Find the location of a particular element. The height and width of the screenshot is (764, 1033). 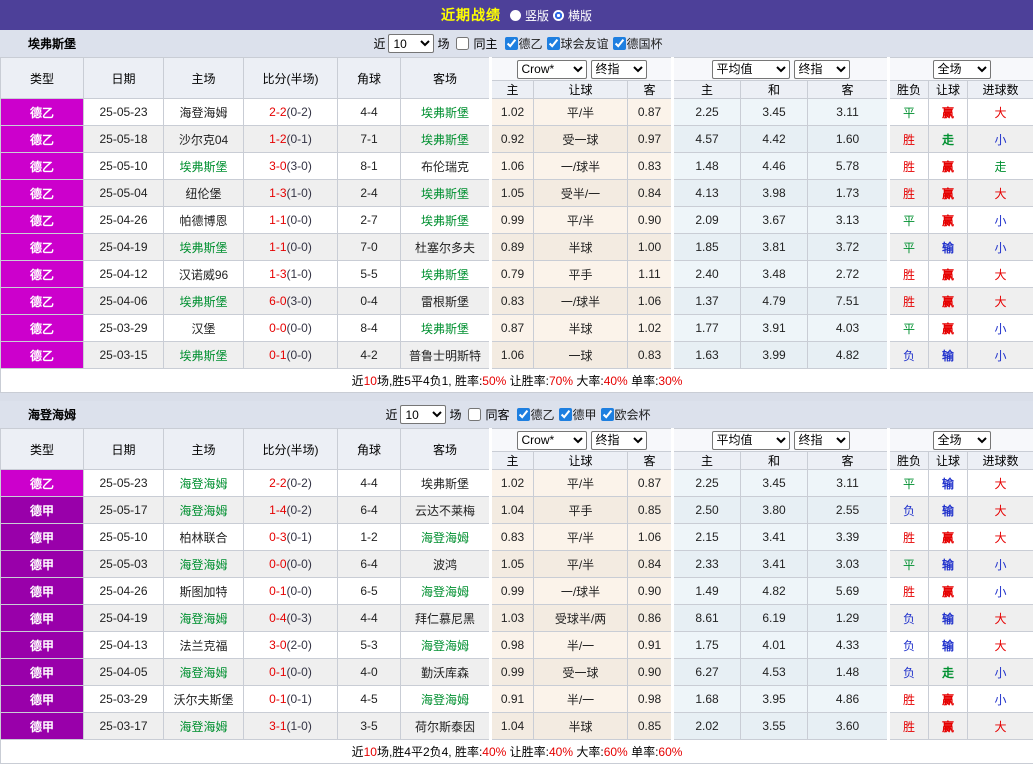

home-team-cell: 海登海姆 is located at coordinates (204, 618).